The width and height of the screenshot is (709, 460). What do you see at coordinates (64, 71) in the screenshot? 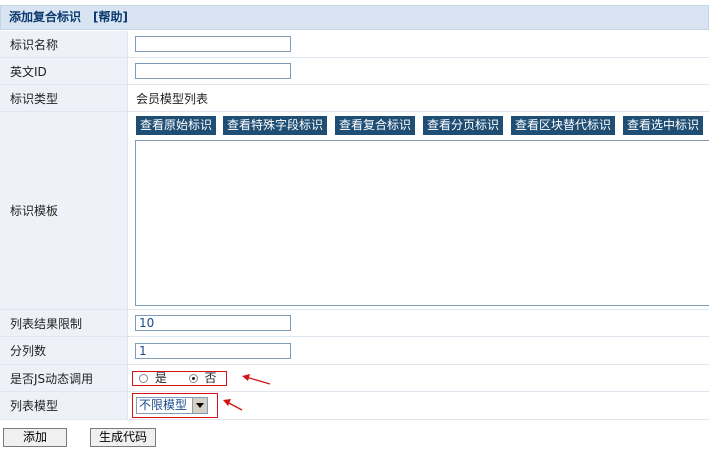
I see `english-id-label: 英文ID` at bounding box center [64, 71].